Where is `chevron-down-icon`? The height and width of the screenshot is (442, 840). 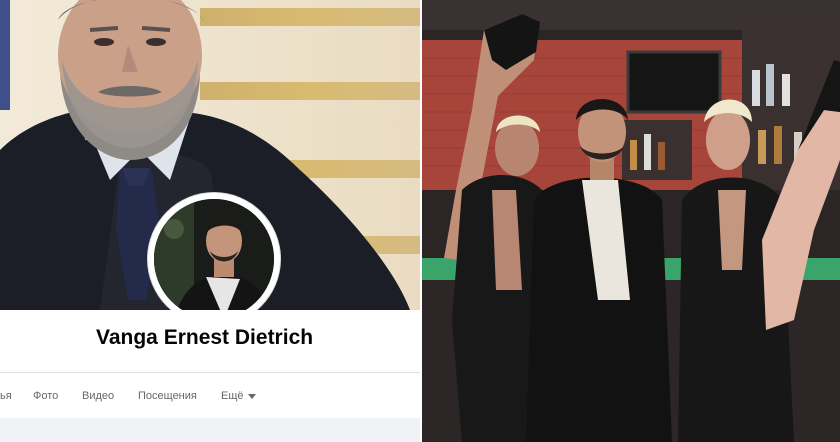 chevron-down-icon is located at coordinates (251, 396).